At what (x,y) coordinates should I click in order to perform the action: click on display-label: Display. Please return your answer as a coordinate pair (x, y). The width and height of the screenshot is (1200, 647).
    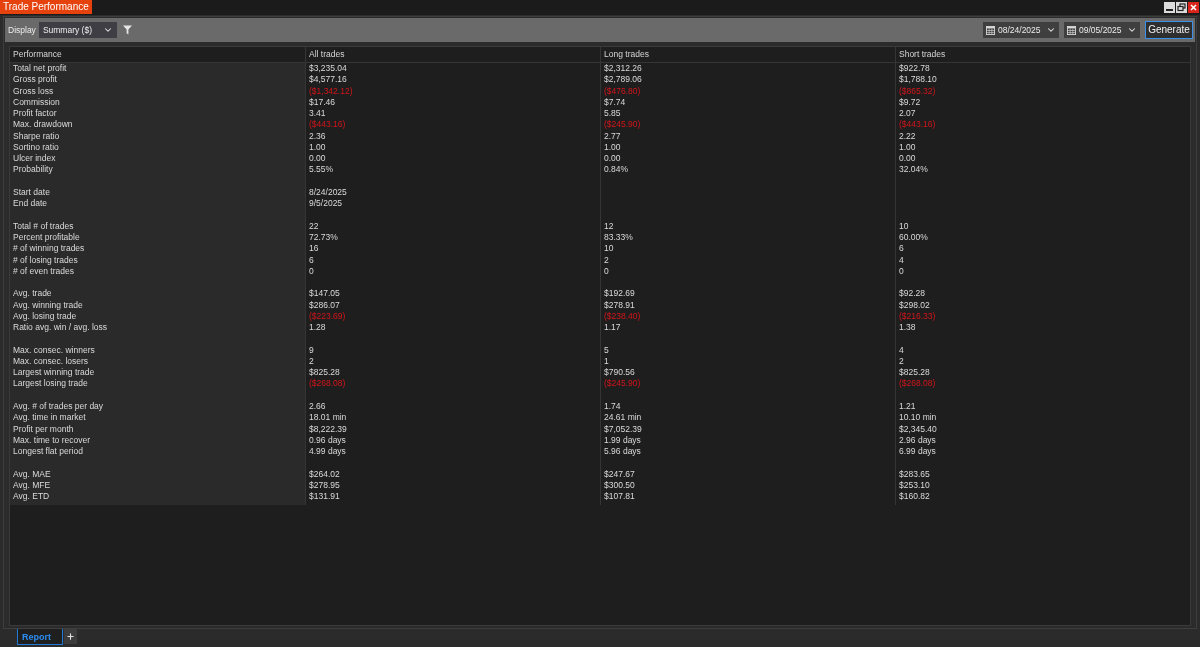
    Looking at the image, I should click on (22, 30).